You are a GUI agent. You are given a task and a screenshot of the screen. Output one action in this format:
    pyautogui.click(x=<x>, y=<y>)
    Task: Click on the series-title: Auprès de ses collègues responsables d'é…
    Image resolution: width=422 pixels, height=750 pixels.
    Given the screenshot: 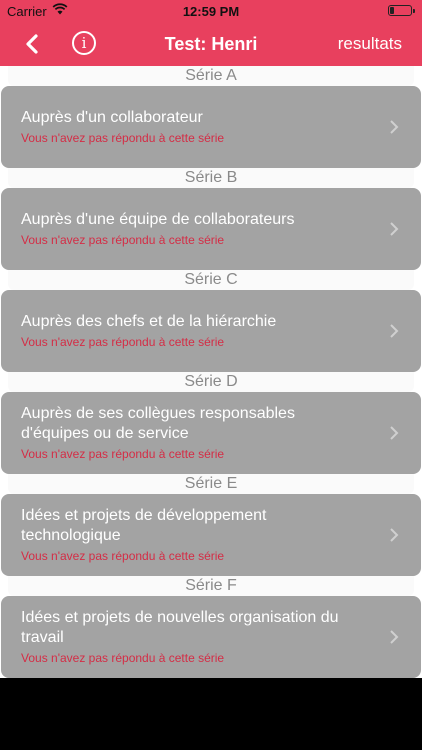 What is the action you would take?
    pyautogui.click(x=158, y=423)
    